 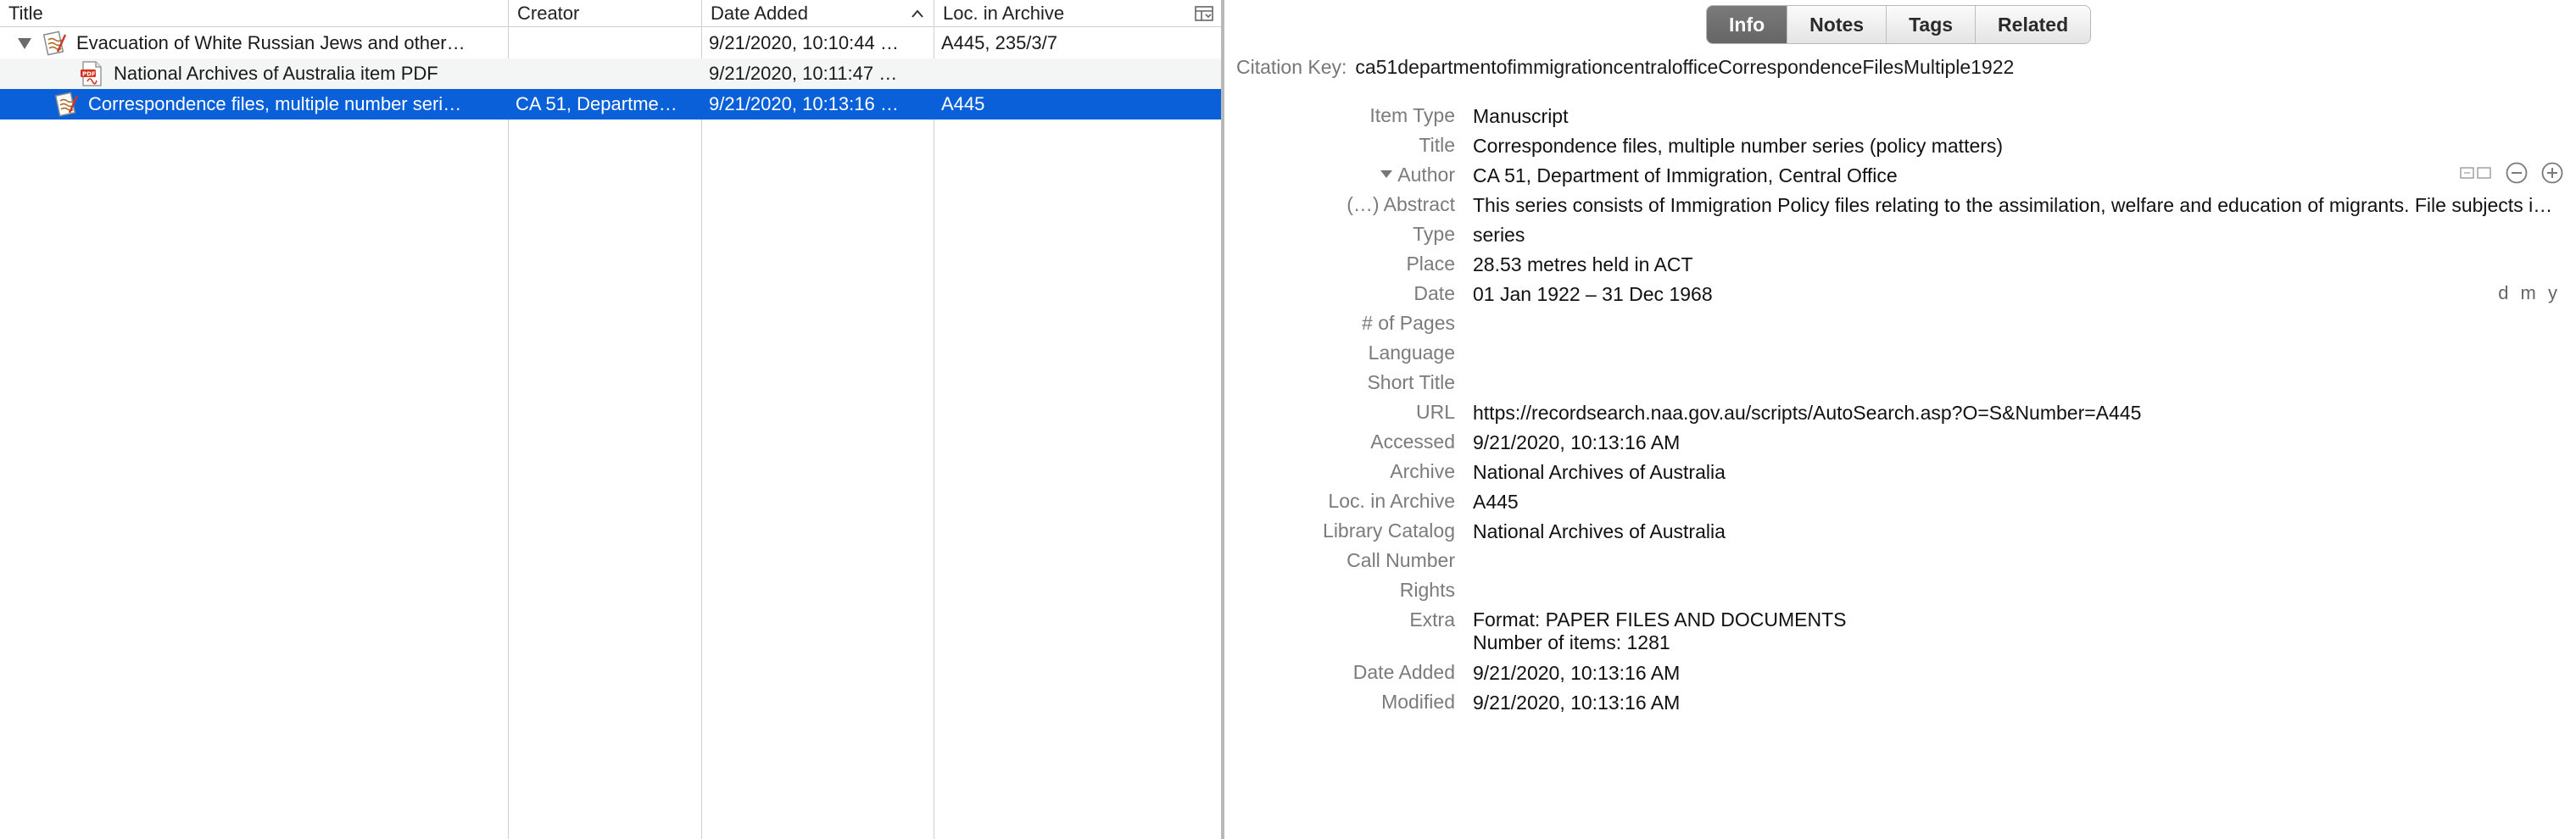 What do you see at coordinates (2015, 116) in the screenshot?
I see `item-type-value: Manuscript` at bounding box center [2015, 116].